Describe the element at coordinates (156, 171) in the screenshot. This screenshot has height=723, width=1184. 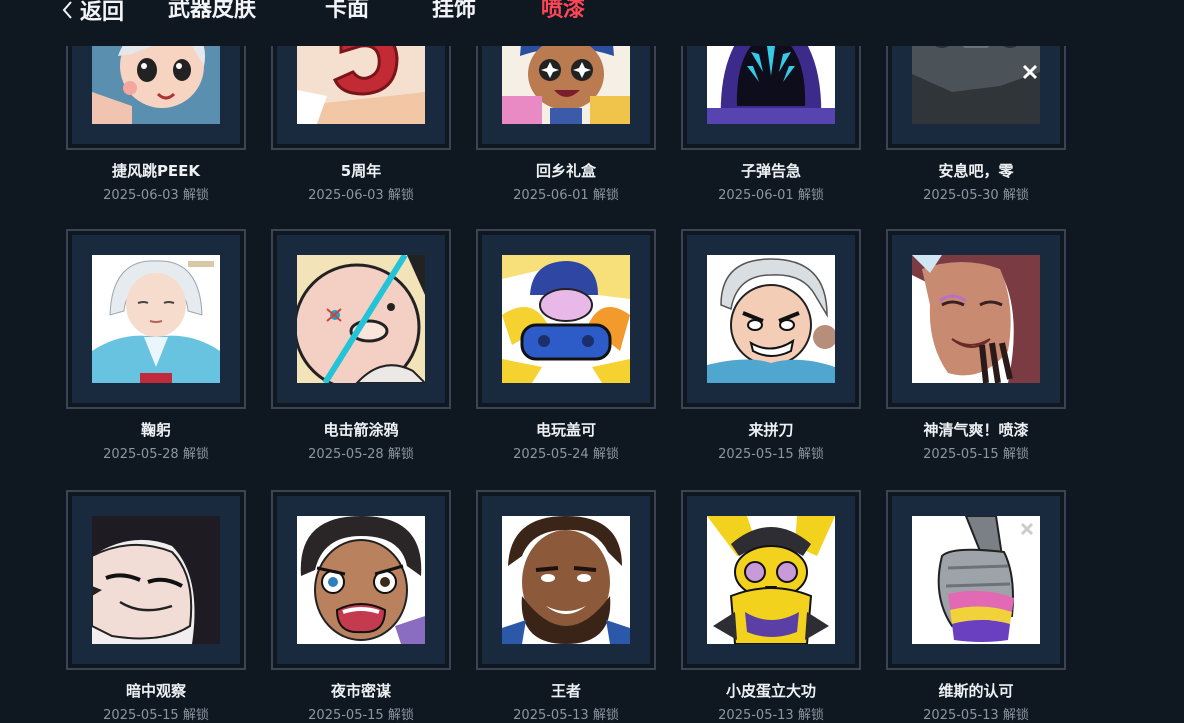
I see `spray-name: 捷风跳PEEK` at that location.